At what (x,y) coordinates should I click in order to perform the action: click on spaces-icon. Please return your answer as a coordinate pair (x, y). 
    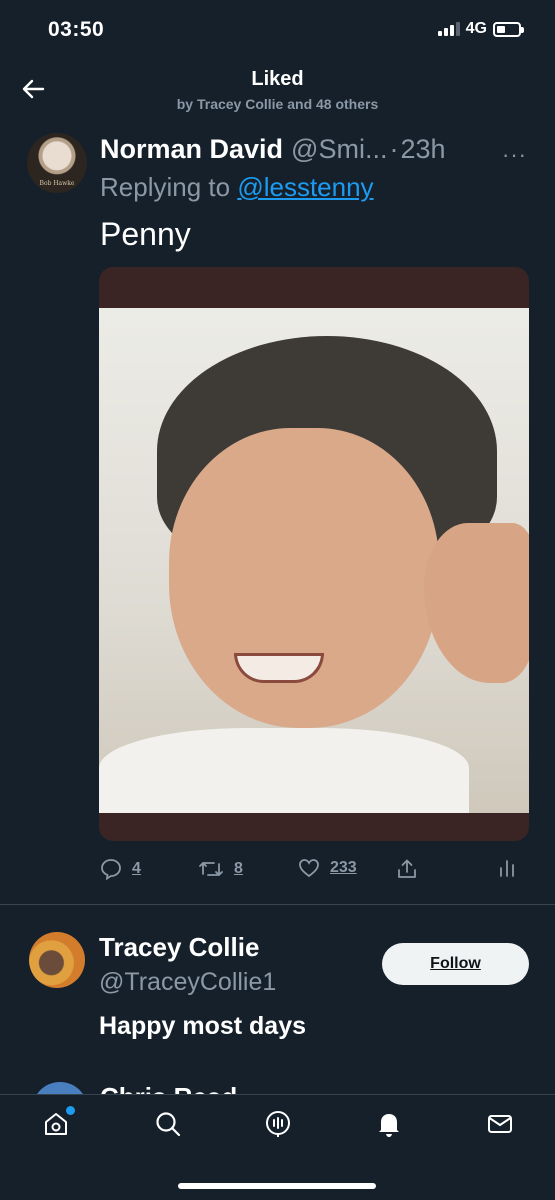
    Looking at the image, I should click on (278, 1124).